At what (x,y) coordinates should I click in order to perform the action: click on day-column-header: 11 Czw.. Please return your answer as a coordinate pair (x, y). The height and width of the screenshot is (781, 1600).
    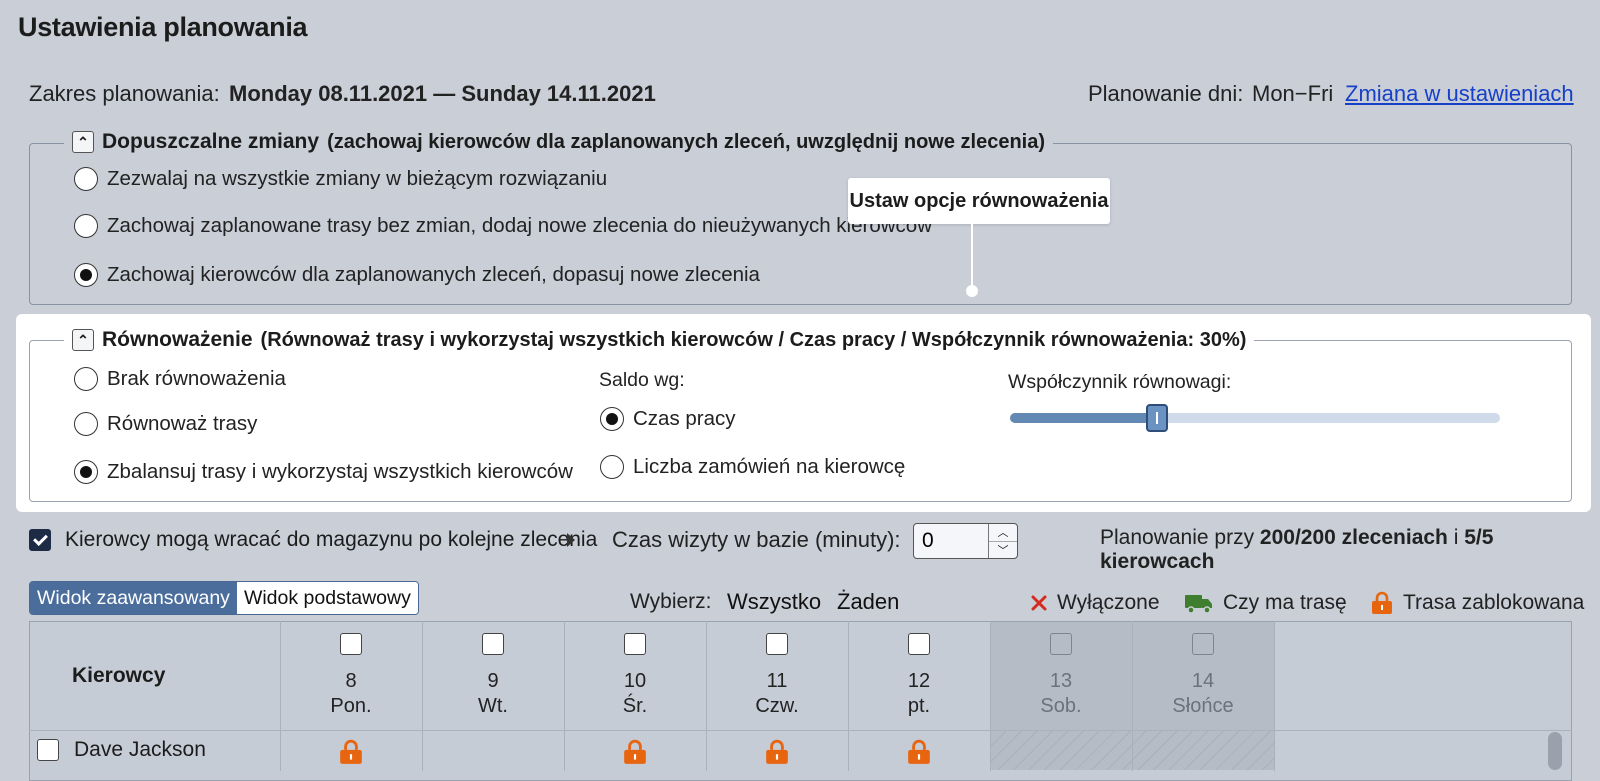
    Looking at the image, I should click on (777, 676).